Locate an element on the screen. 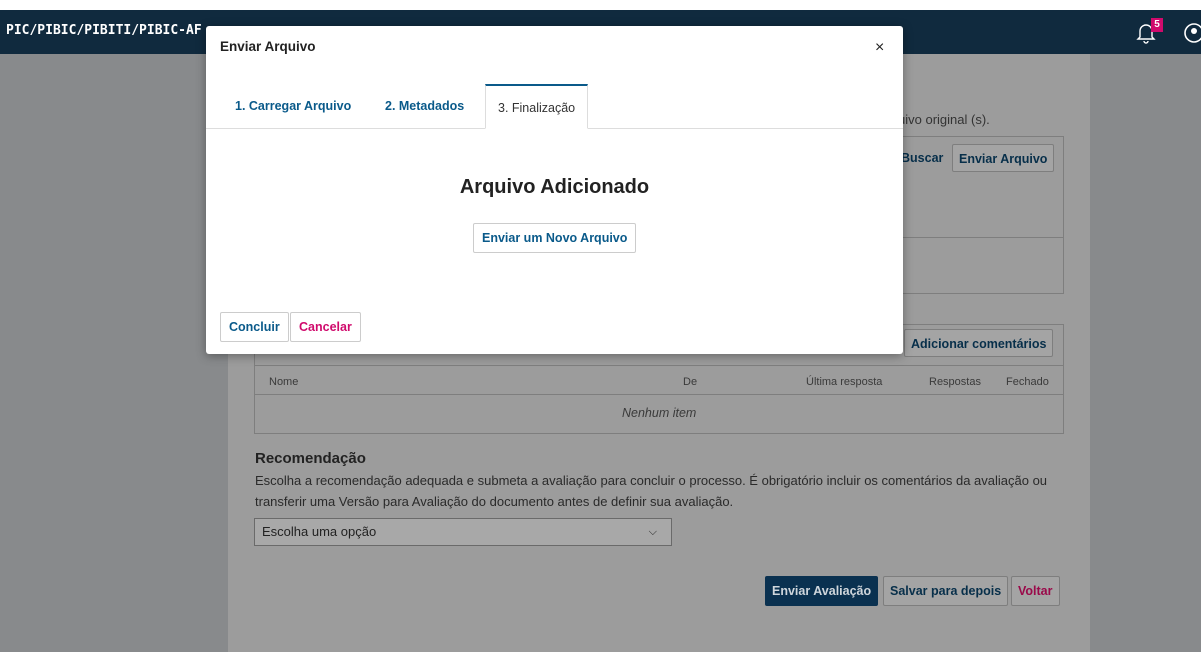  back-button: Voltar is located at coordinates (1035, 591).